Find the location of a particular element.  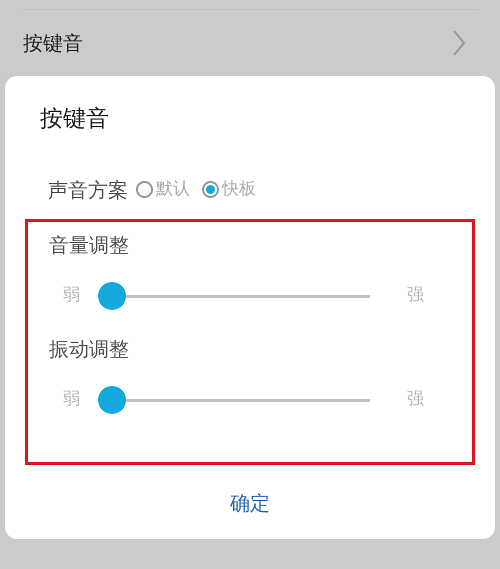

sound-scheme-label: 声音方案 is located at coordinates (88, 190).